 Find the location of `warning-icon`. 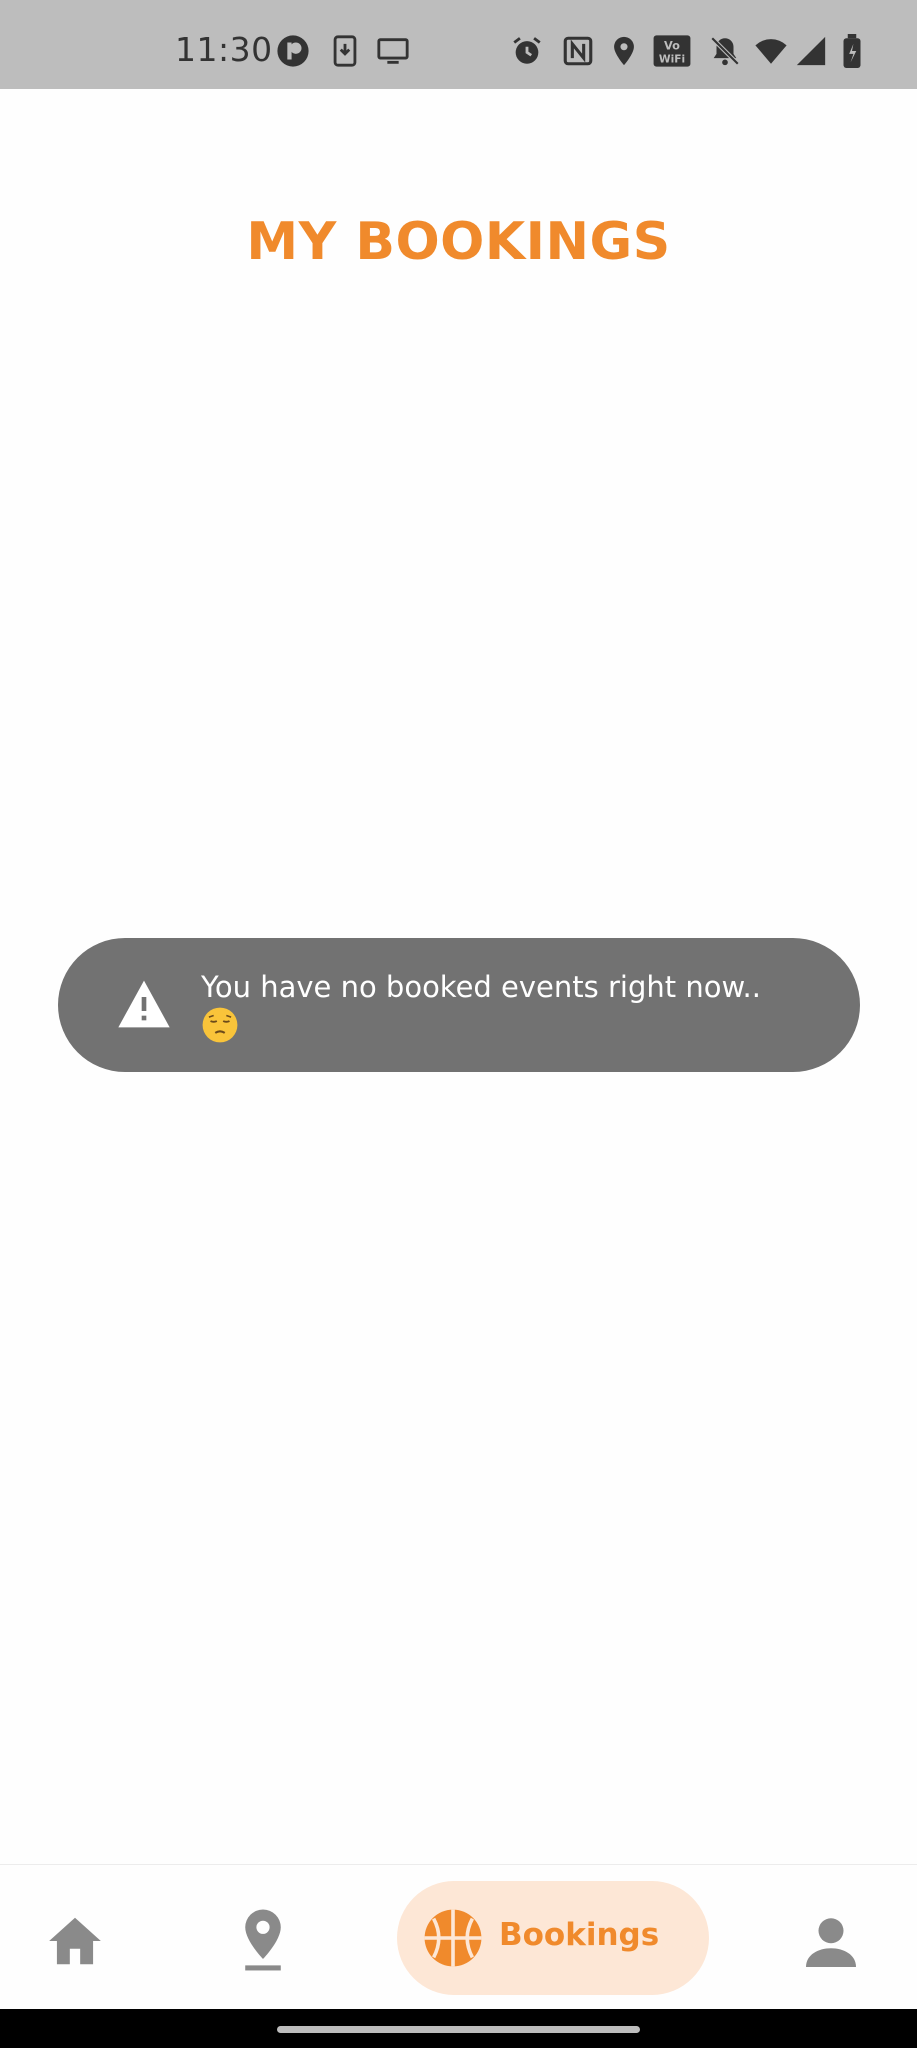

warning-icon is located at coordinates (144, 1004).